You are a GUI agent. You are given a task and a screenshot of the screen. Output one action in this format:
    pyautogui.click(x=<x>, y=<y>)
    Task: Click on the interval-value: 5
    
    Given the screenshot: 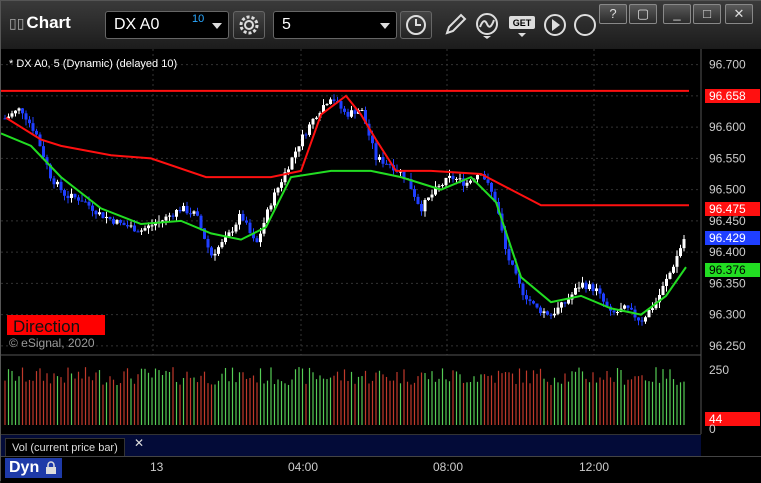 What is the action you would take?
    pyautogui.click(x=286, y=24)
    